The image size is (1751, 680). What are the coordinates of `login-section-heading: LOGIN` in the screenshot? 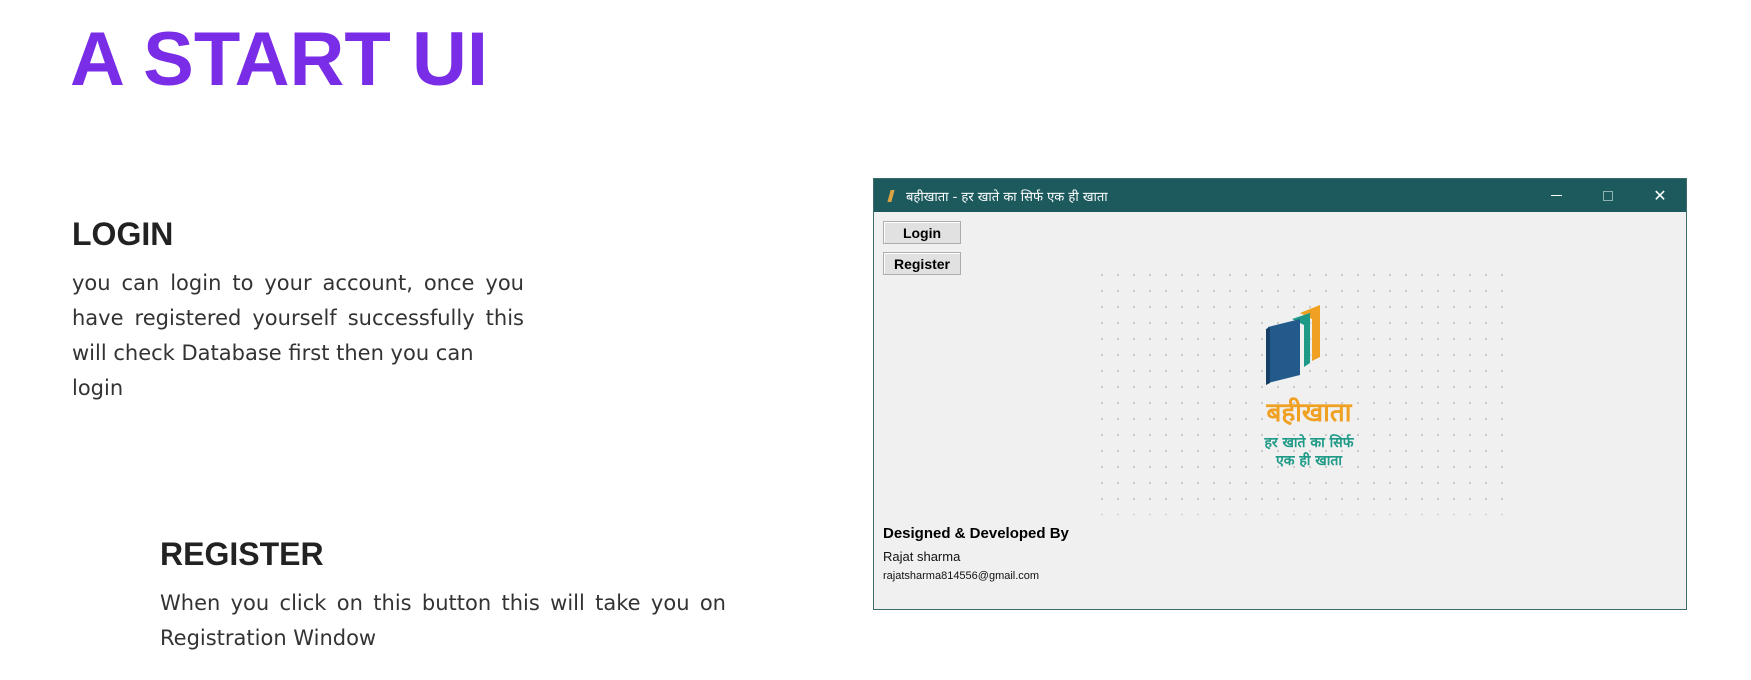 It's located at (123, 234).